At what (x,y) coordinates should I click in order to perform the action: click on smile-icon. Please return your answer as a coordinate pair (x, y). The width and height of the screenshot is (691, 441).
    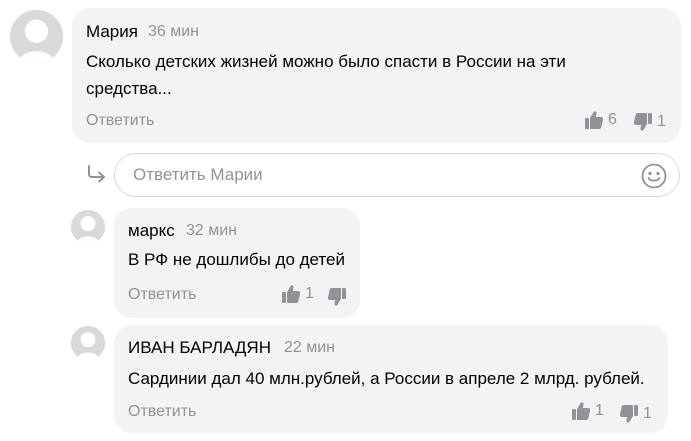
    Looking at the image, I should click on (654, 176).